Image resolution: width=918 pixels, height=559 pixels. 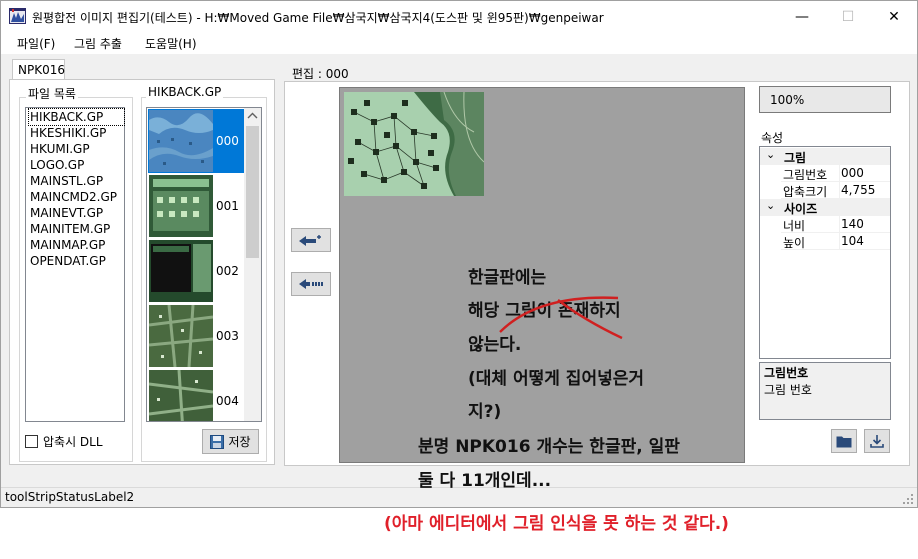 What do you see at coordinates (252, 116) in the screenshot?
I see `scroll-up-icon` at bounding box center [252, 116].